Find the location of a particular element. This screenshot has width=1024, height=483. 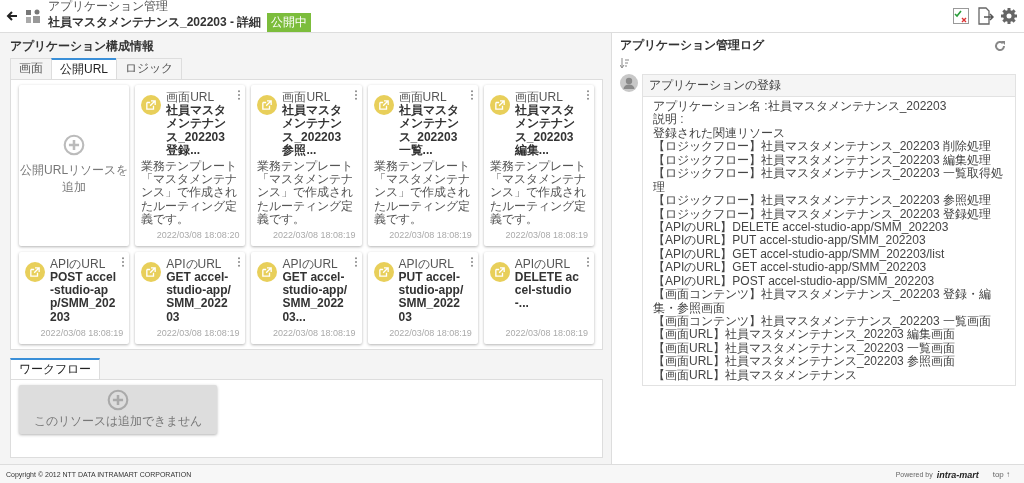

export-document-icon is located at coordinates (985, 16).